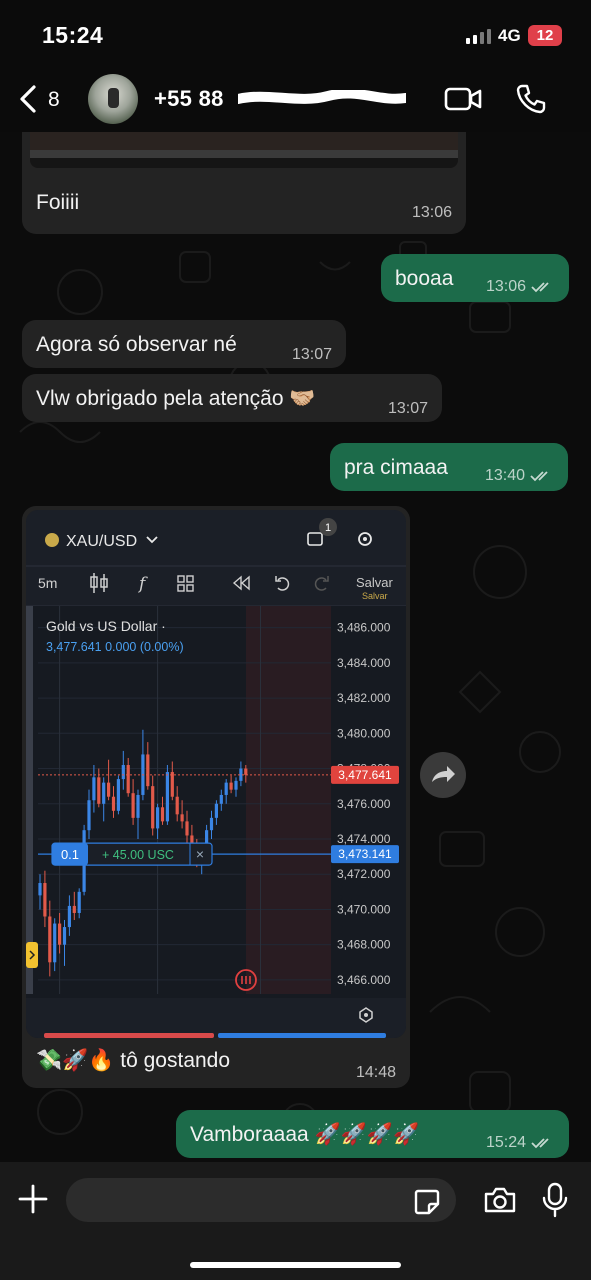  What do you see at coordinates (365, 775) in the screenshot?
I see `current-price-label: 3,477.641` at bounding box center [365, 775].